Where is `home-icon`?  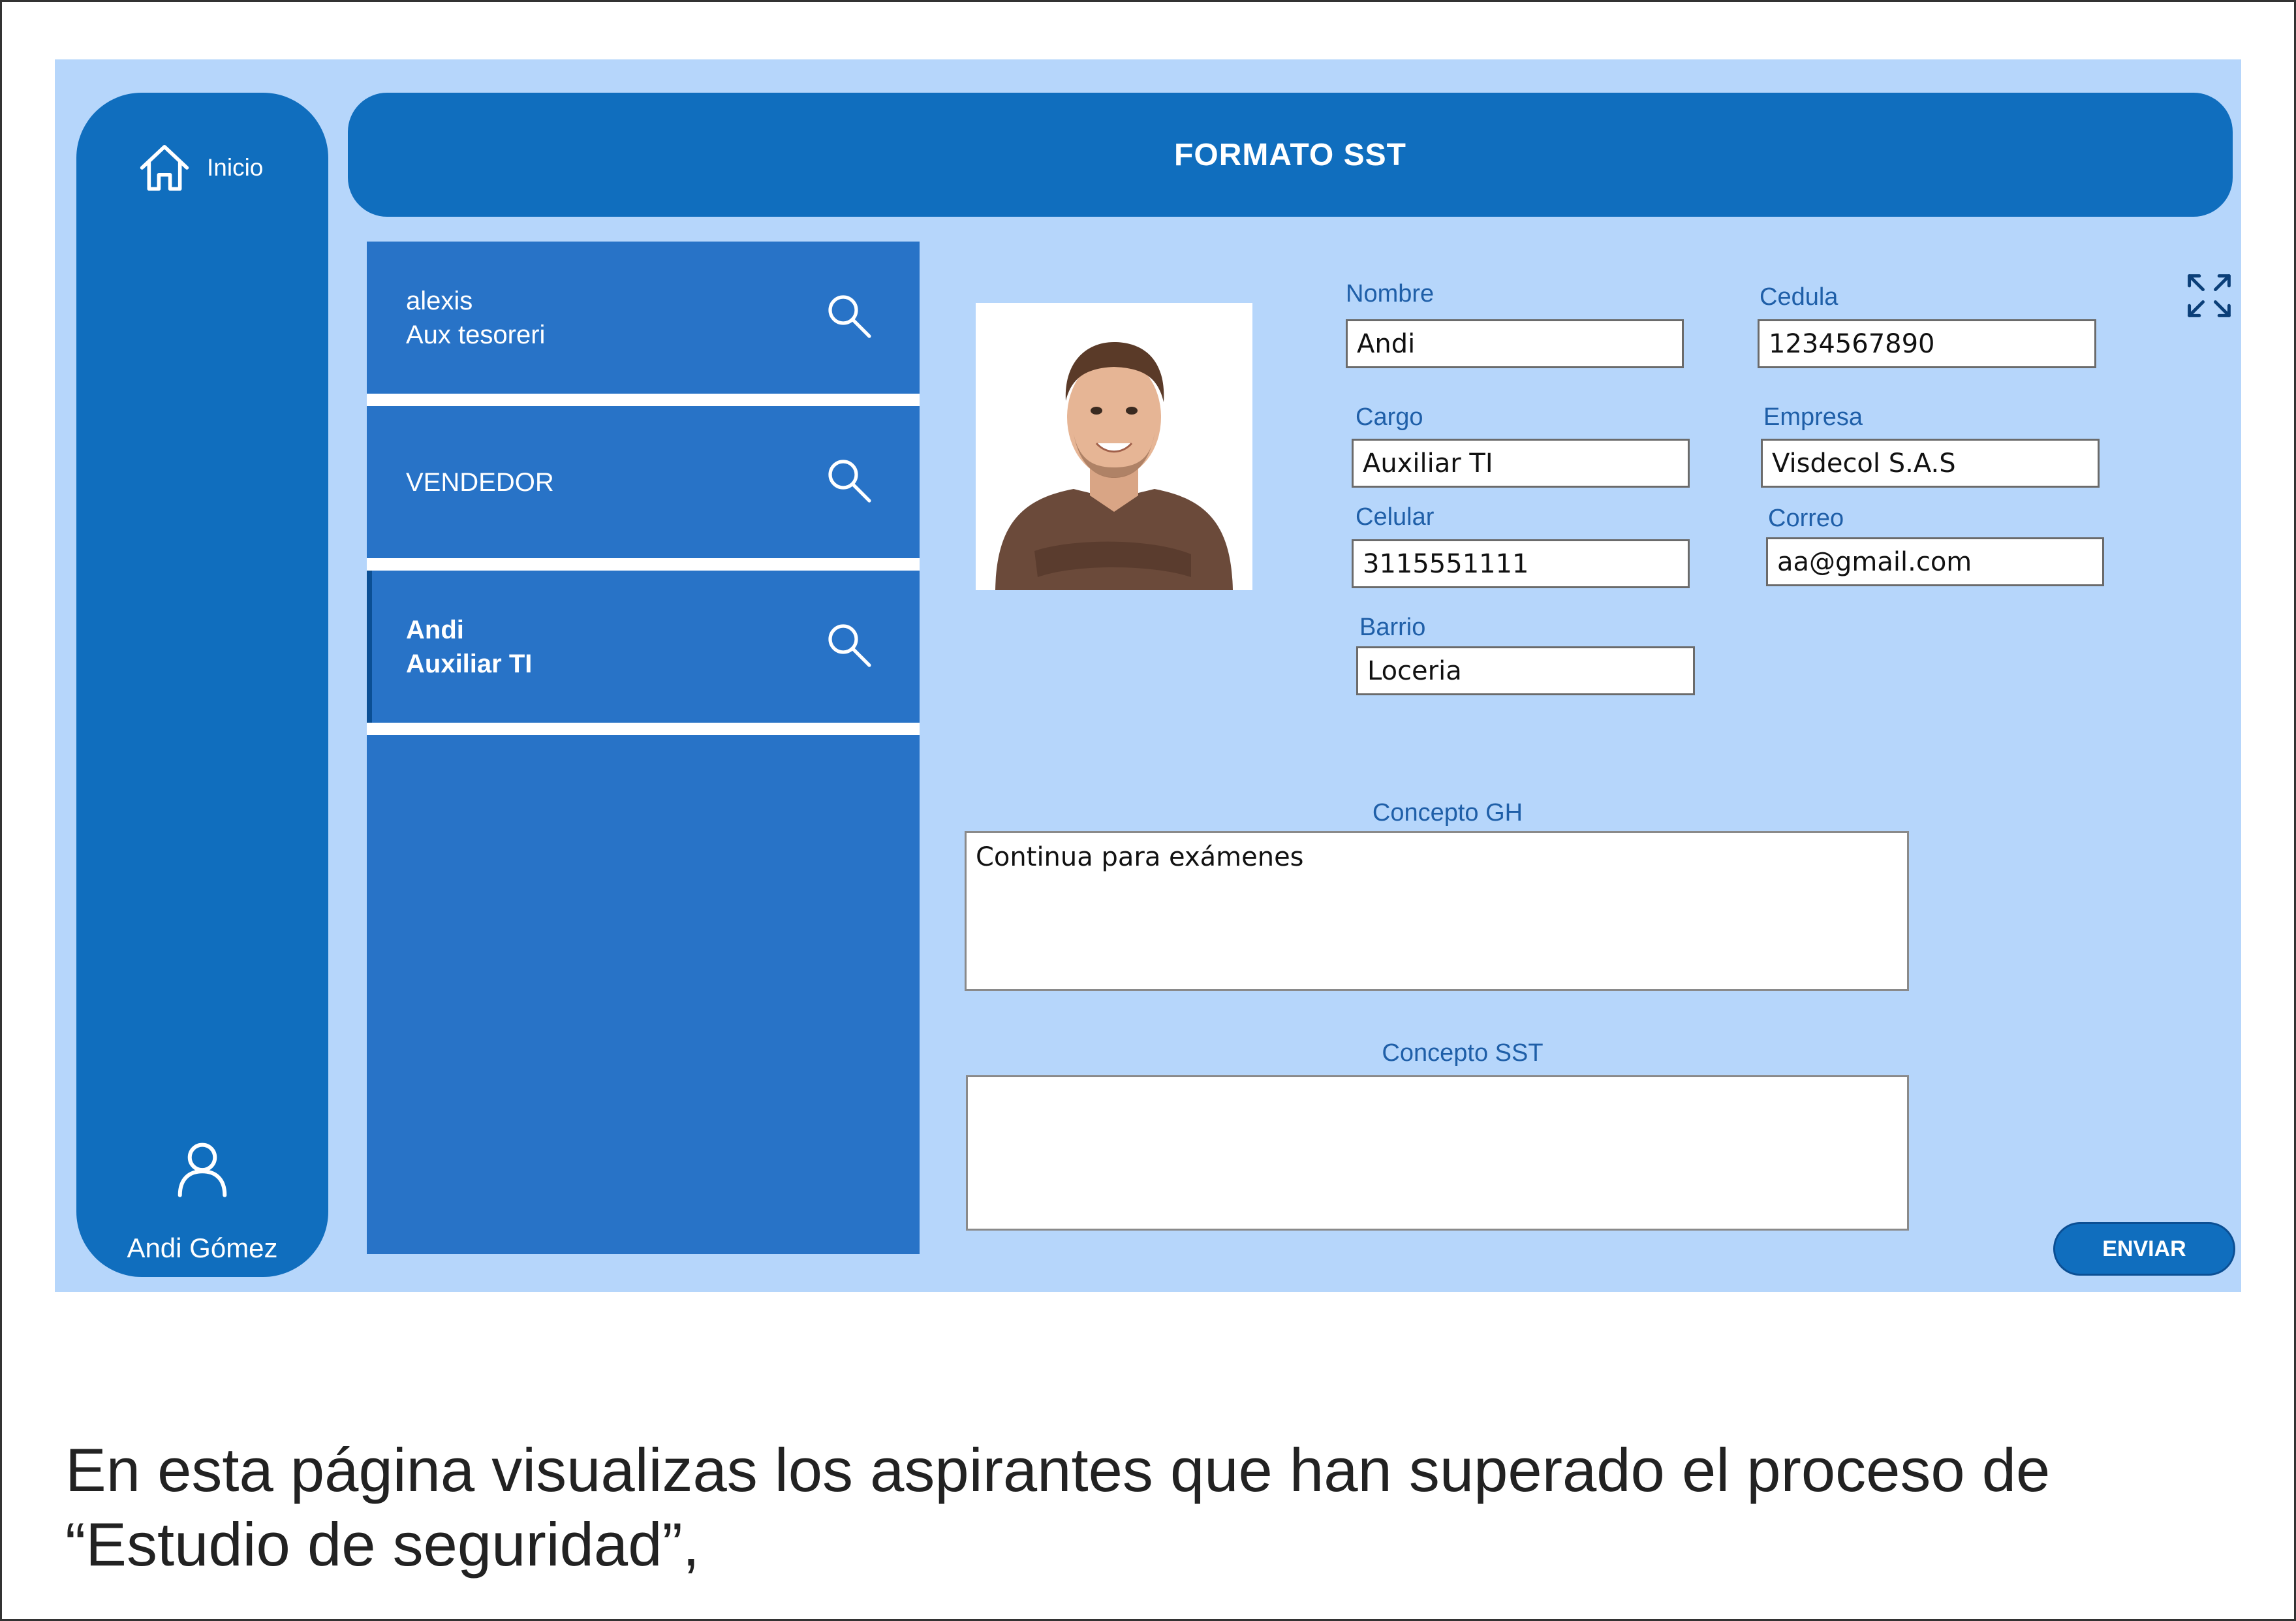 home-icon is located at coordinates (164, 168).